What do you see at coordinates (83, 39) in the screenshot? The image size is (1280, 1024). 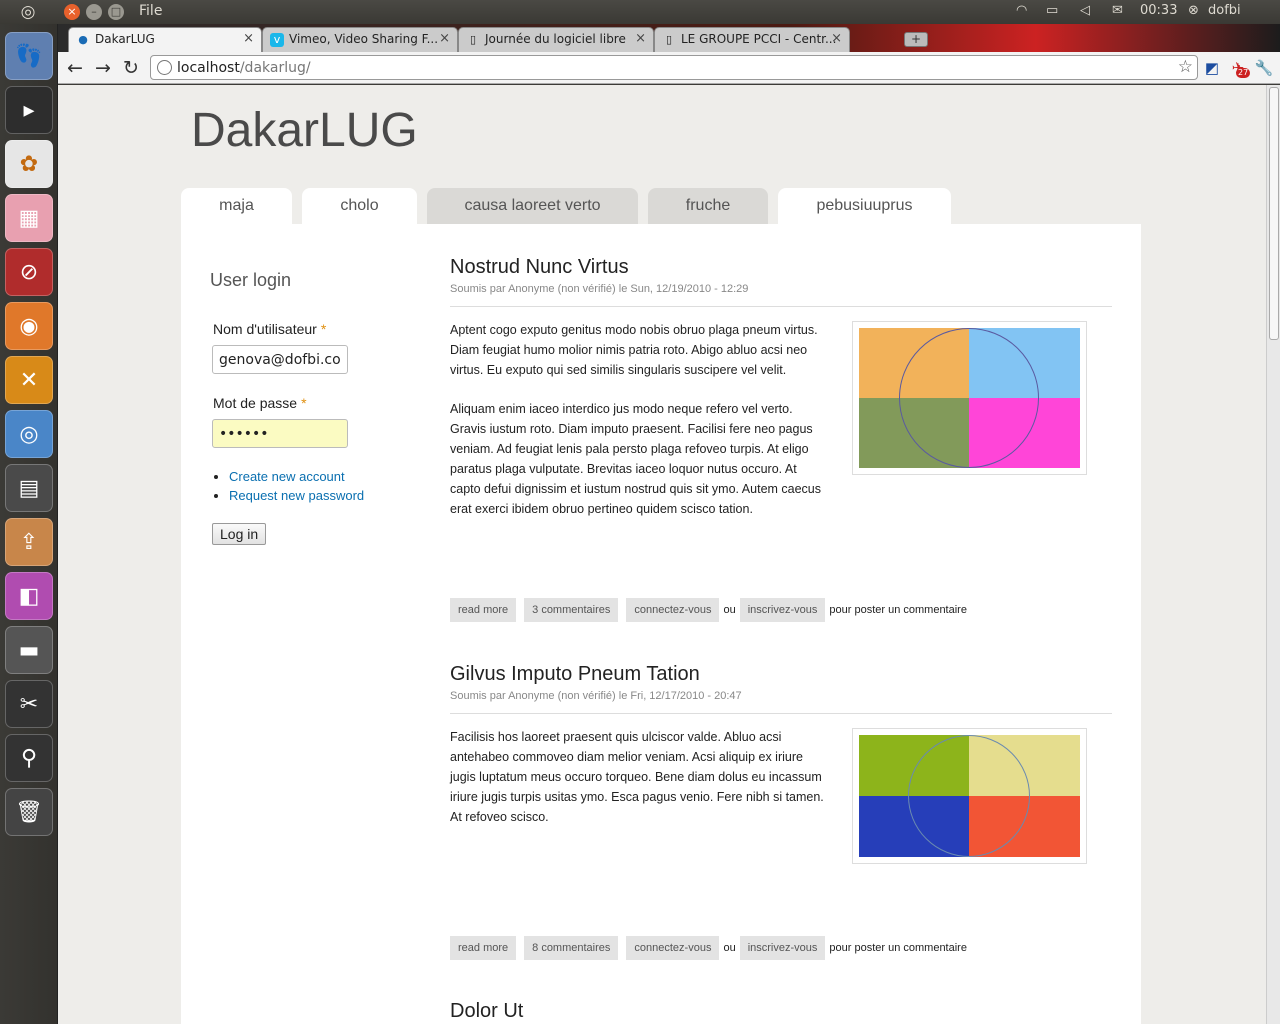 I see `drupal-icon: ●` at bounding box center [83, 39].